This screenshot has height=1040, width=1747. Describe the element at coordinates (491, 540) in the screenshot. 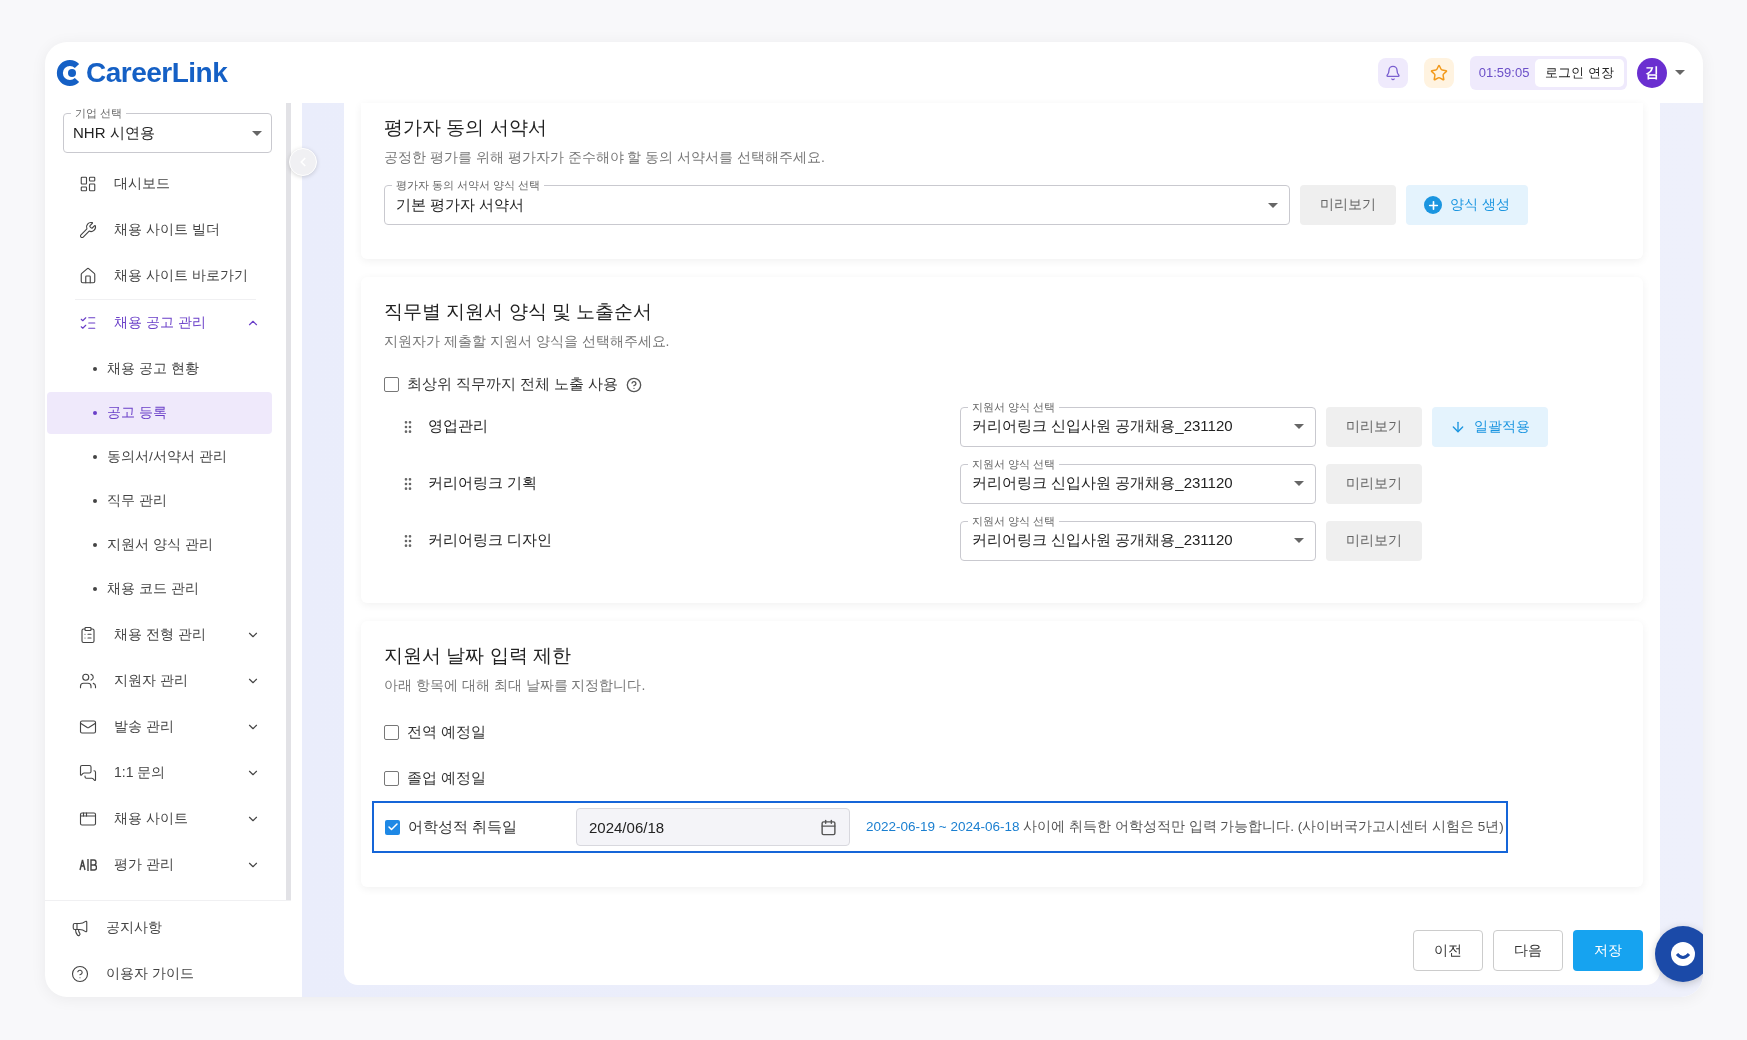

I see `job-name: 커리어링크 디자인` at that location.